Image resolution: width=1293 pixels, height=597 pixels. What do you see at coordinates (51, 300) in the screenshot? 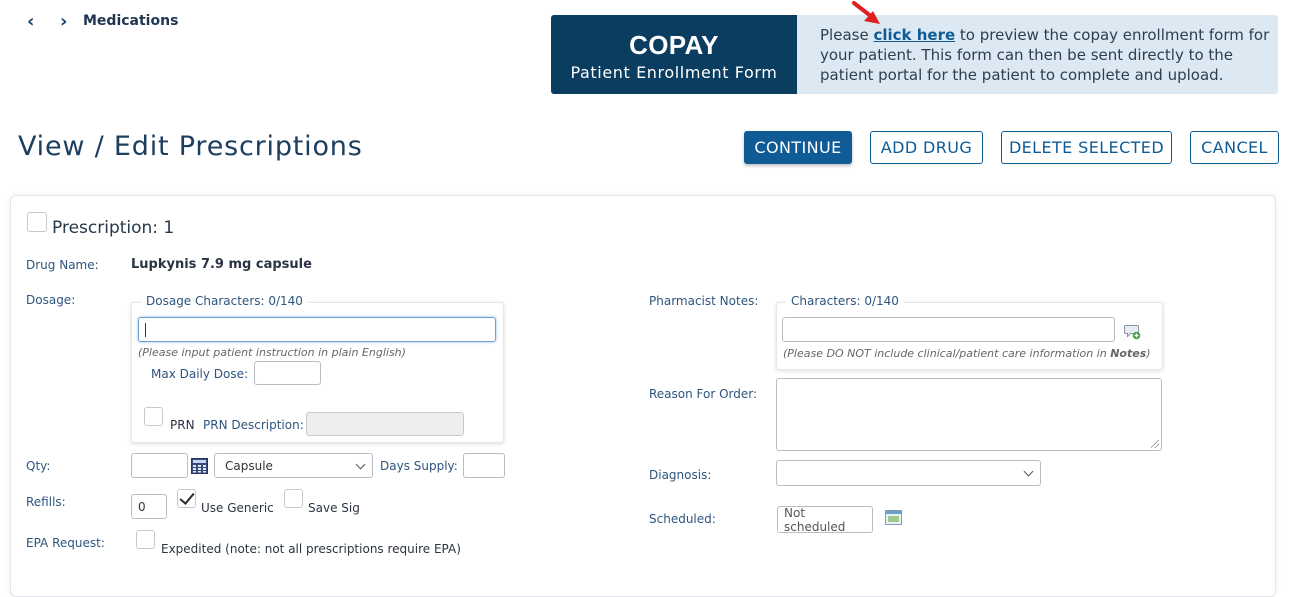
I see `dosage-label: Dosage:` at bounding box center [51, 300].